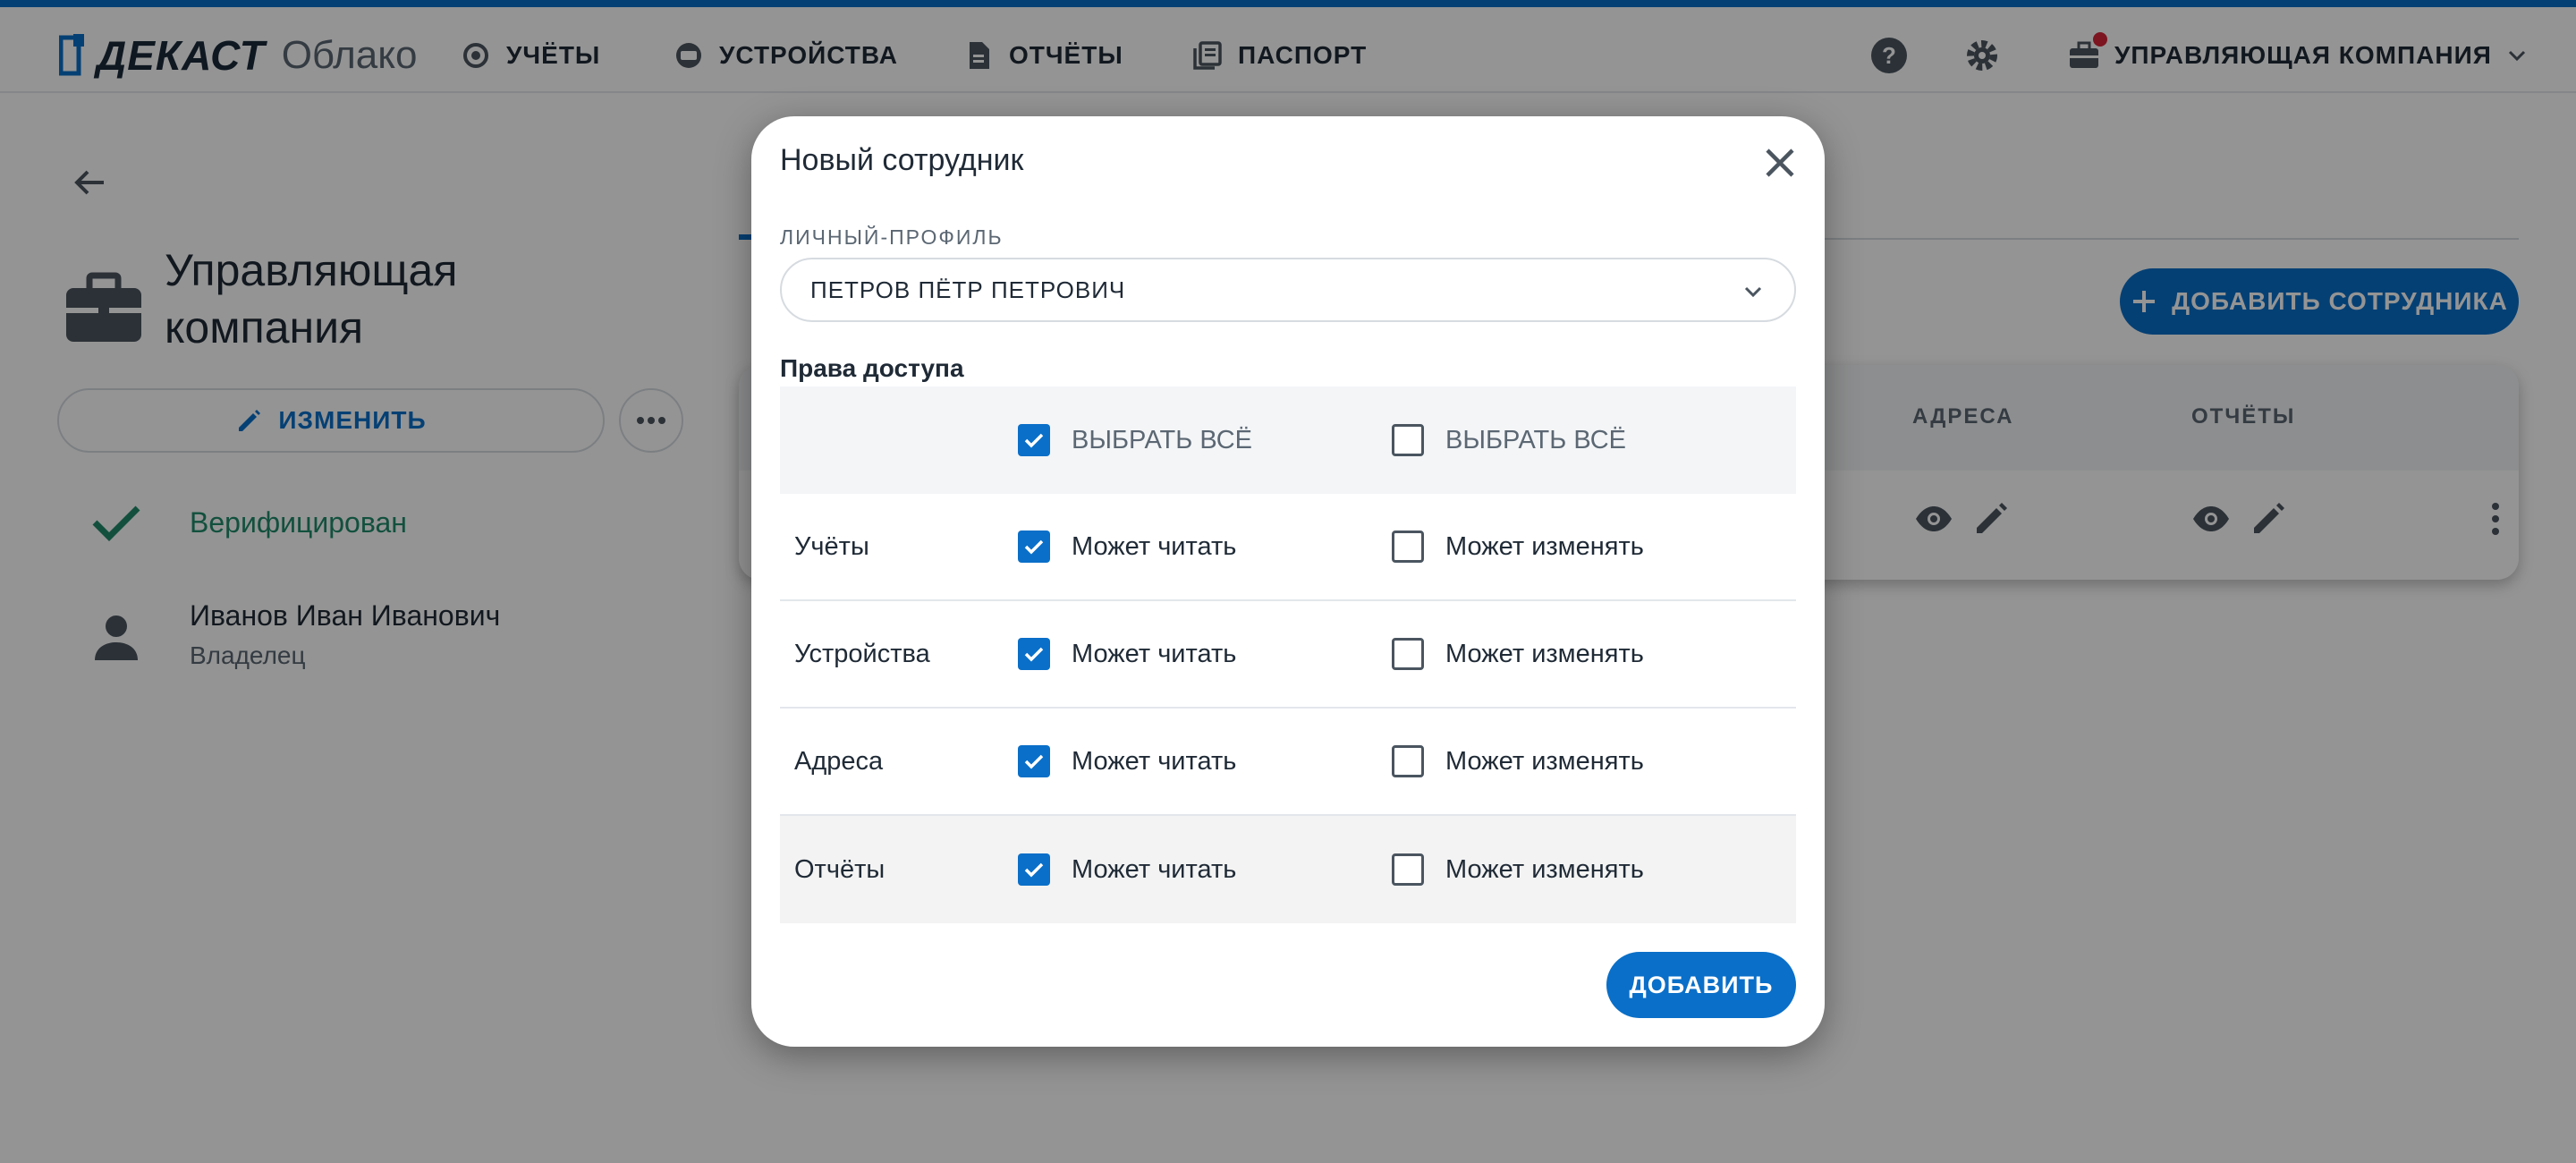  What do you see at coordinates (1779, 162) in the screenshot?
I see `close-icon` at bounding box center [1779, 162].